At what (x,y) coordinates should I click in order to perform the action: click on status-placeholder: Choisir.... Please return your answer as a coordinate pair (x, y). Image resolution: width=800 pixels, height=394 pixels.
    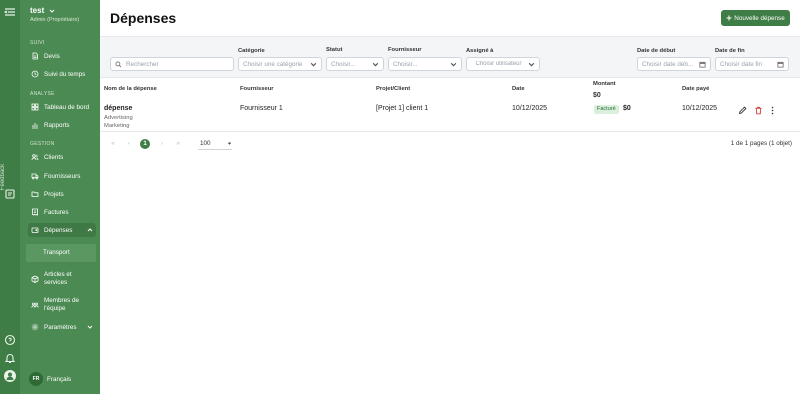
    Looking at the image, I should click on (343, 64).